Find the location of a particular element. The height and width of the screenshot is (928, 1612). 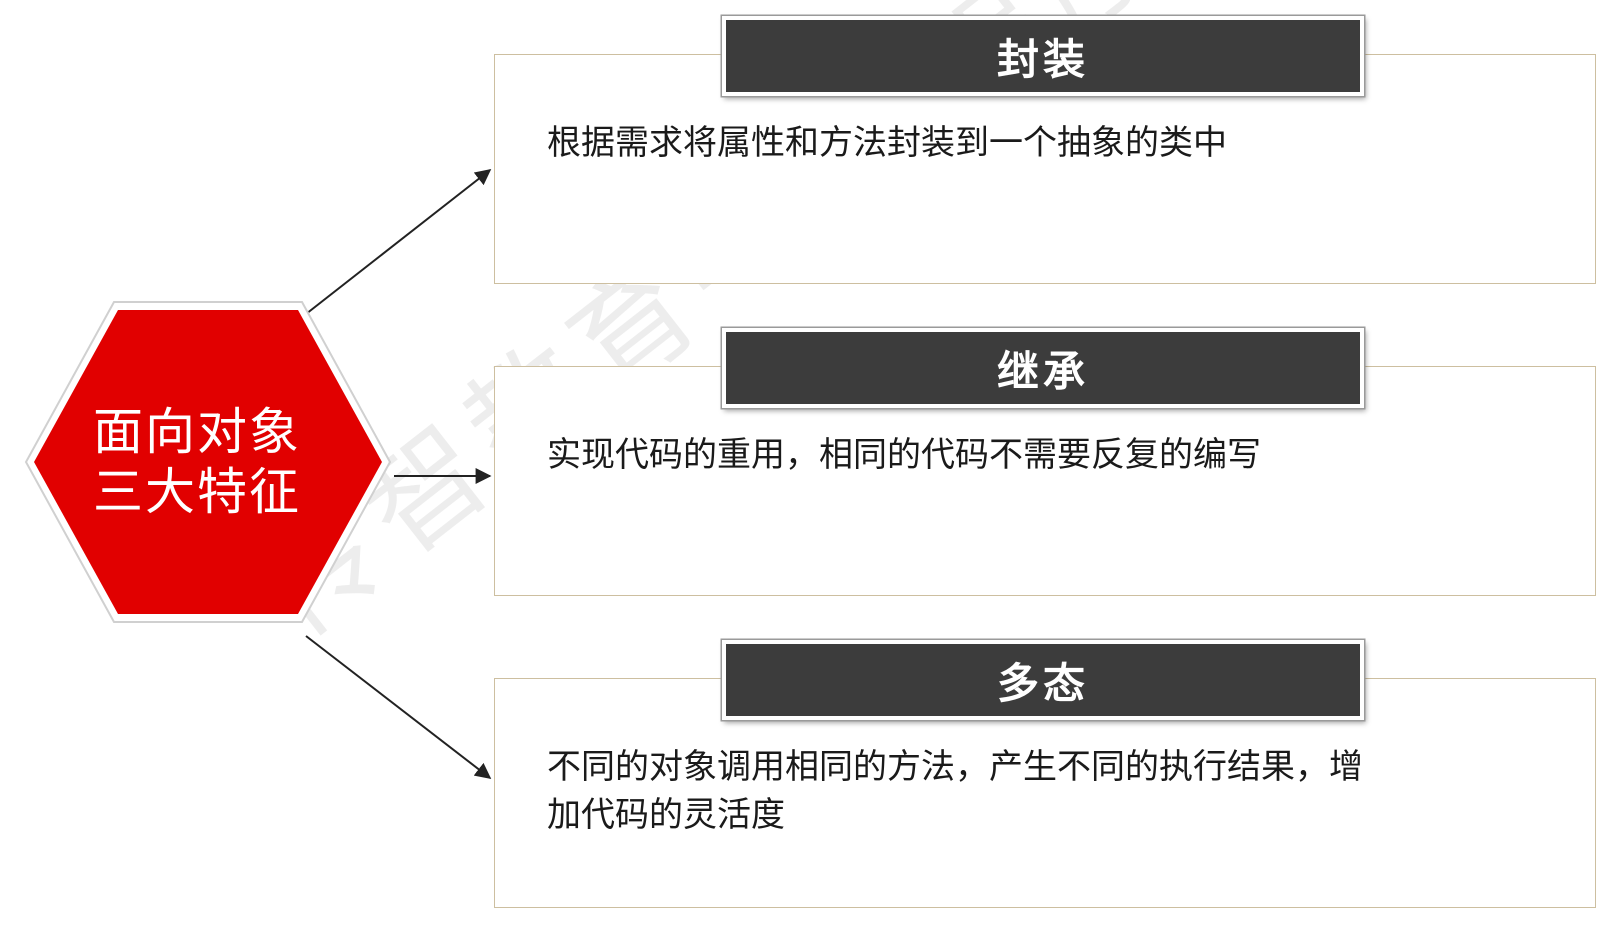

center-hexagon: 面向对象 三大特征 is located at coordinates (207, 462).